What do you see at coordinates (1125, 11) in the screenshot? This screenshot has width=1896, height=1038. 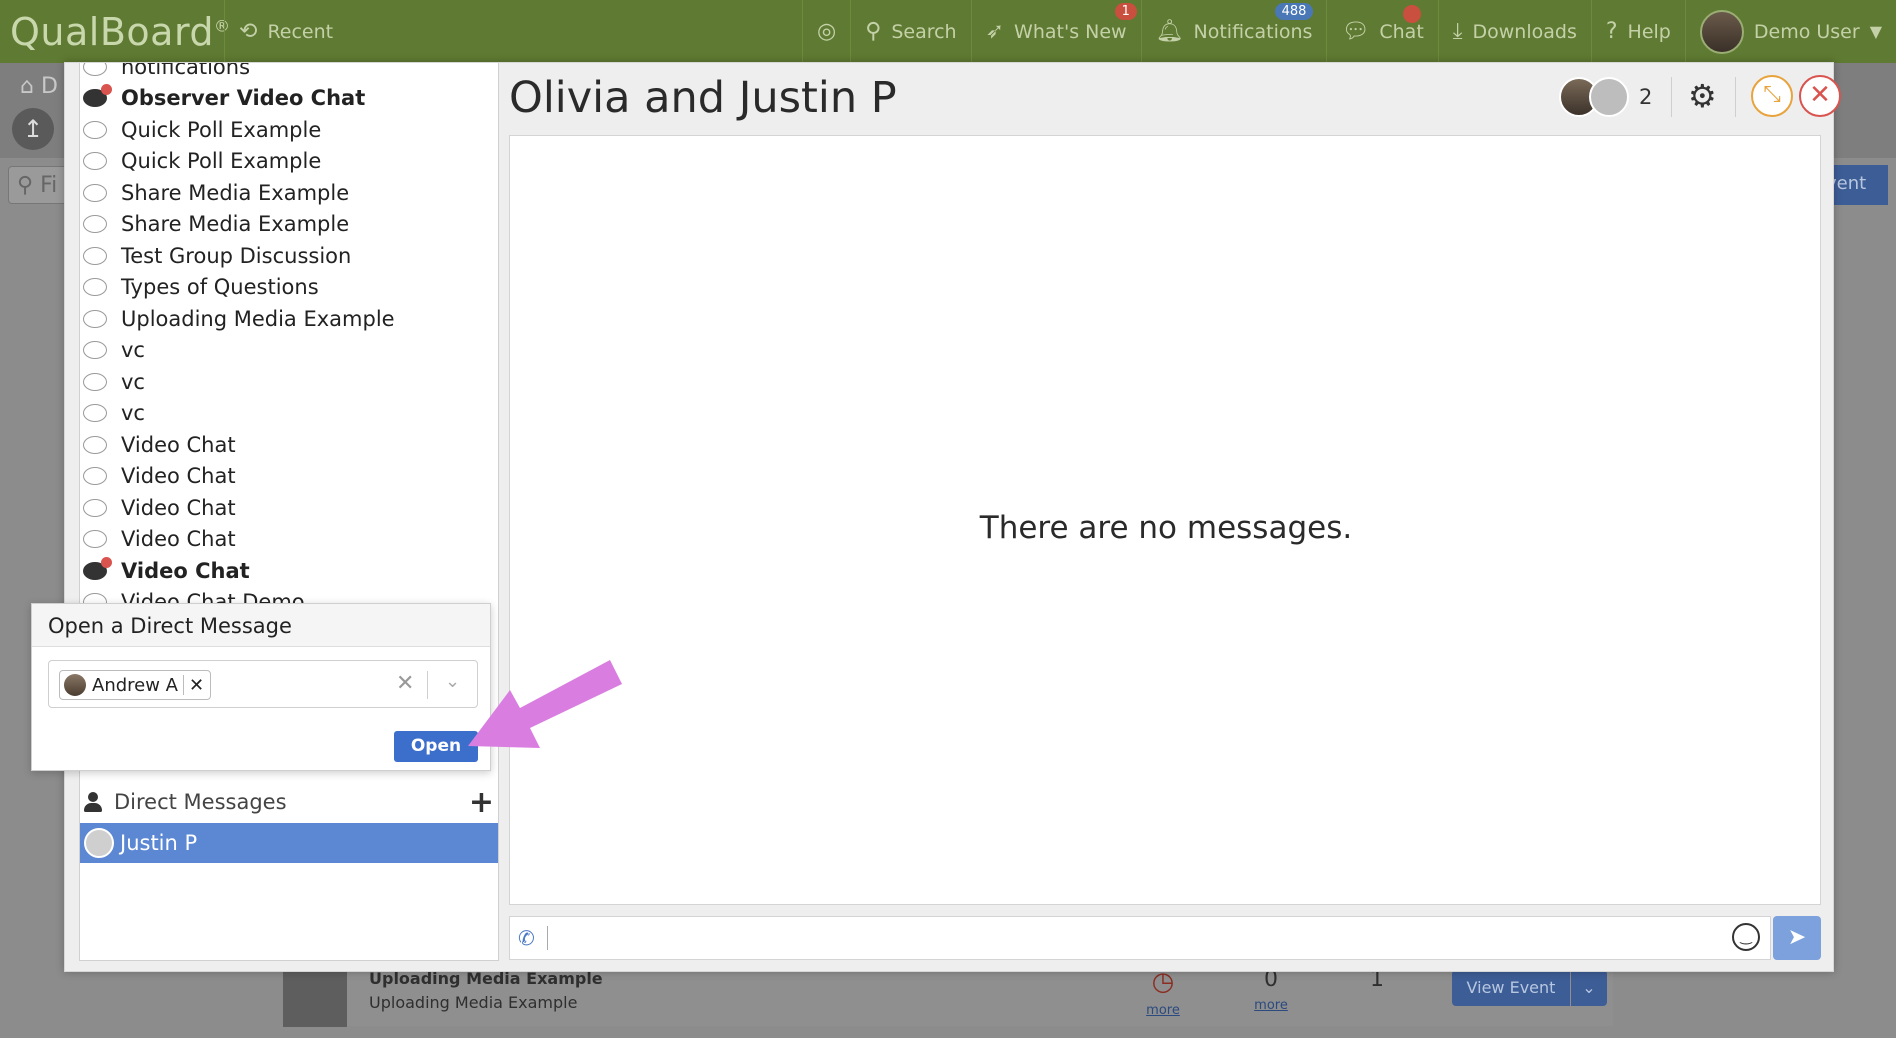 I see `whats-new-badge: 1` at bounding box center [1125, 11].